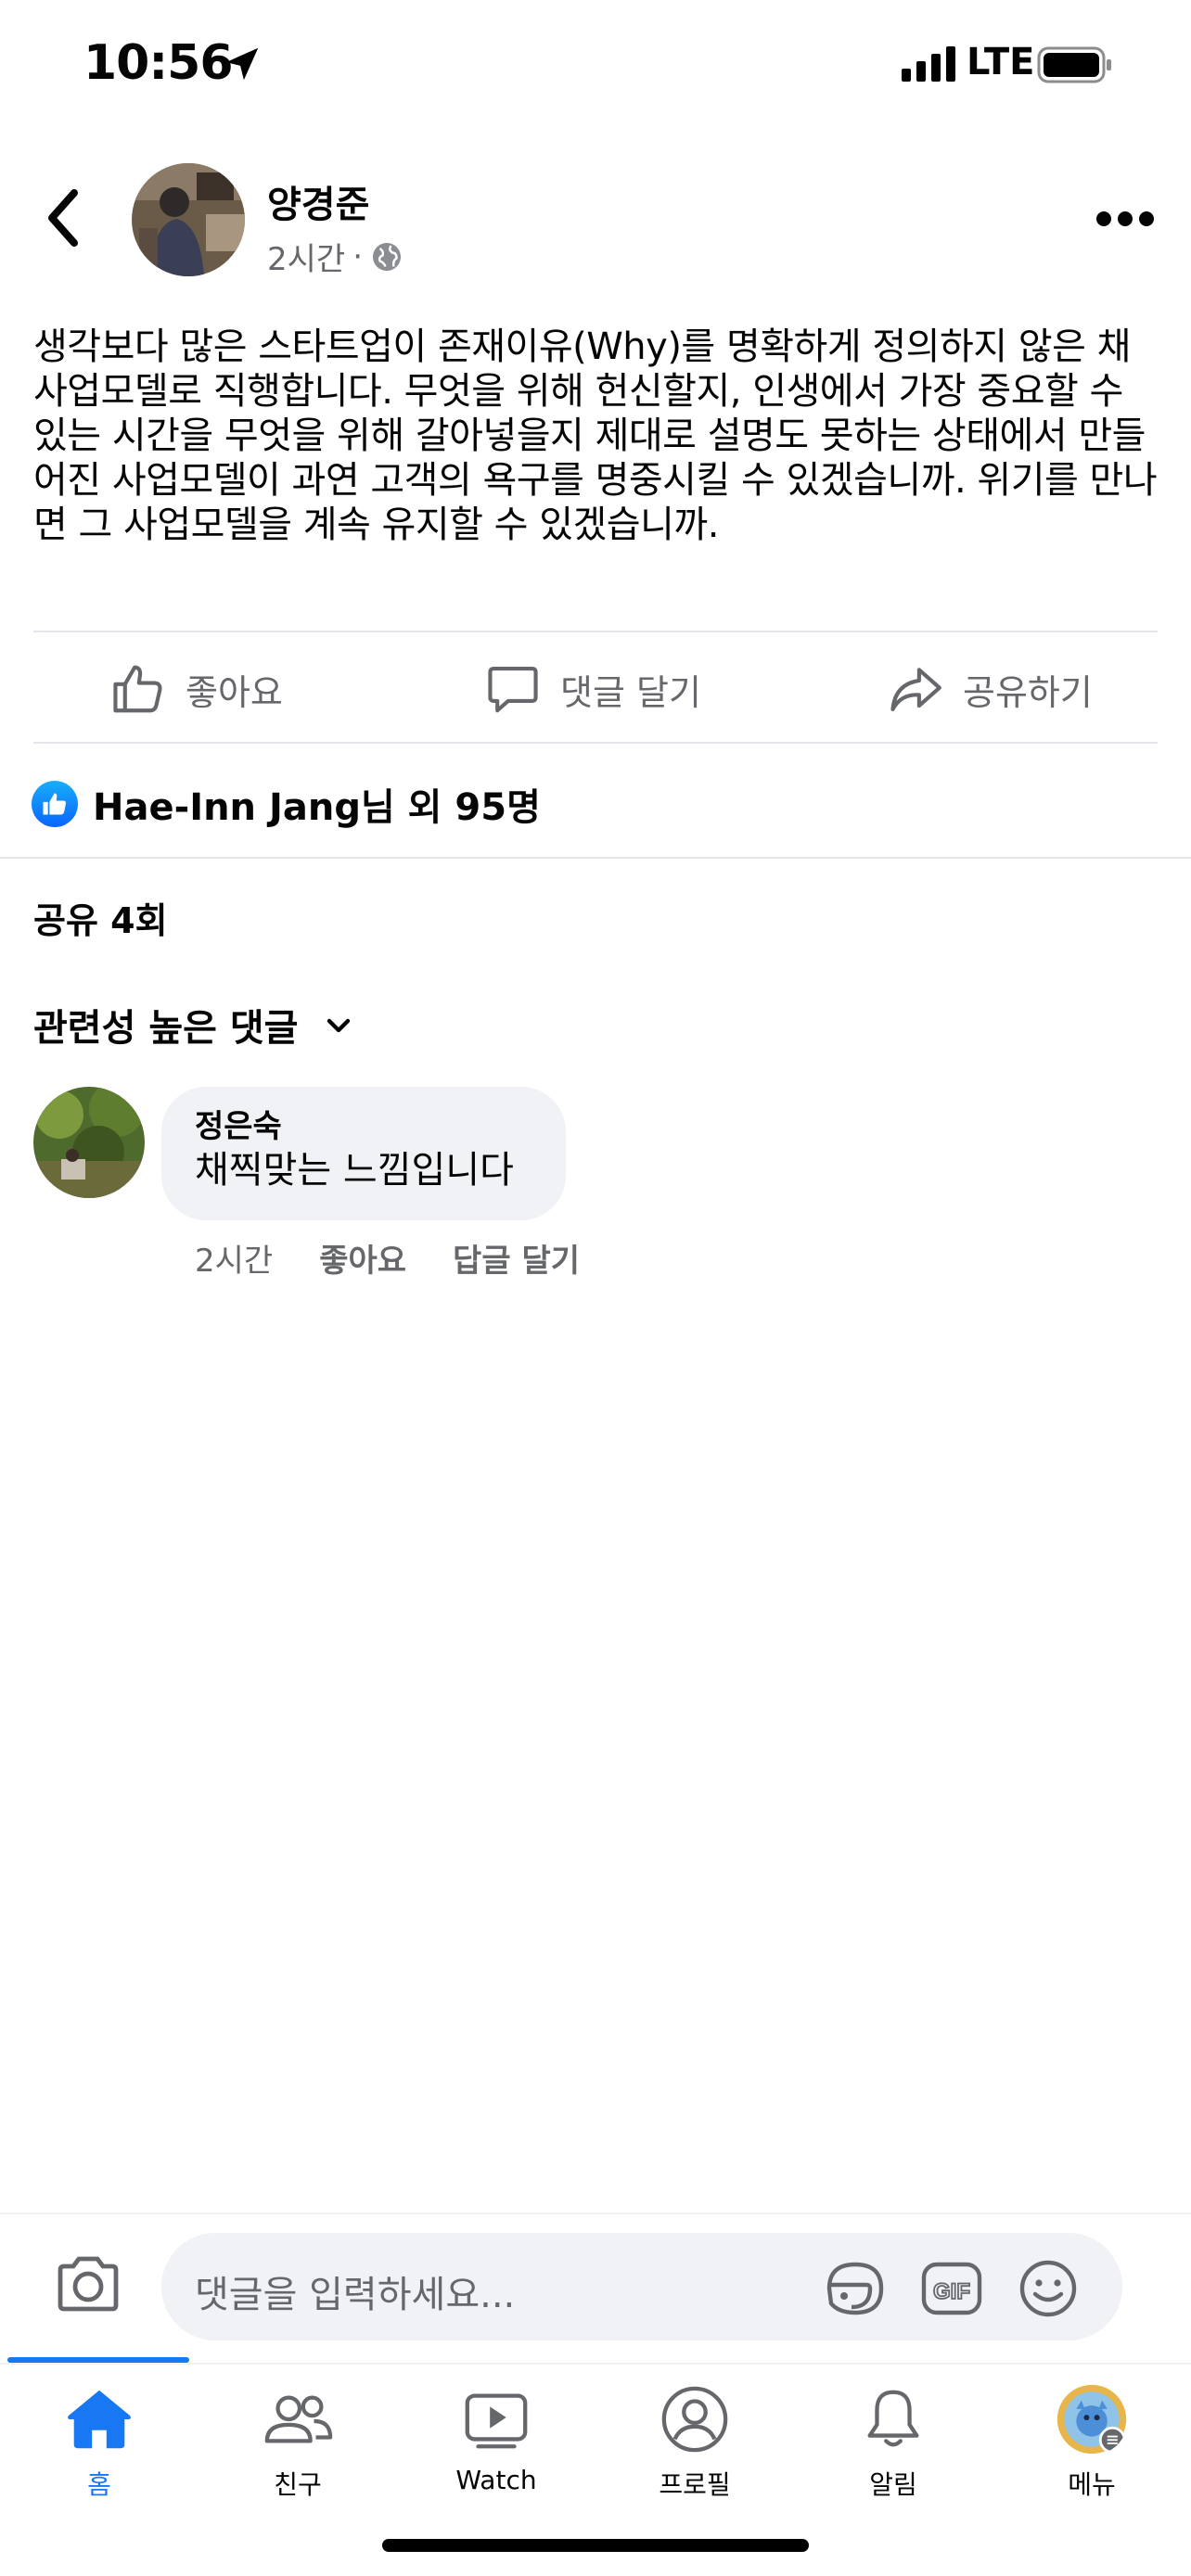  What do you see at coordinates (298, 2419) in the screenshot?
I see `friends-icon` at bounding box center [298, 2419].